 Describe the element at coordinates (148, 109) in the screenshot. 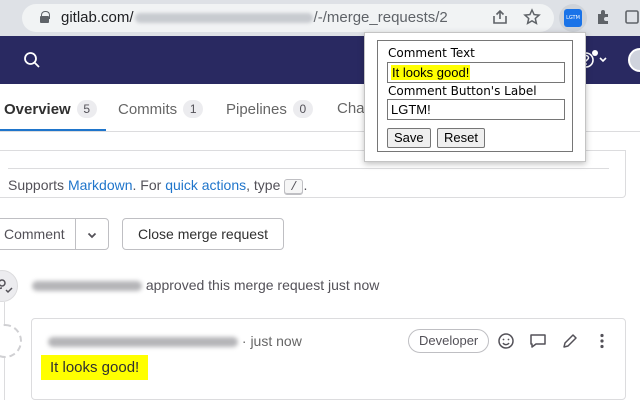

I see `tab-commits-label: Commits` at that location.